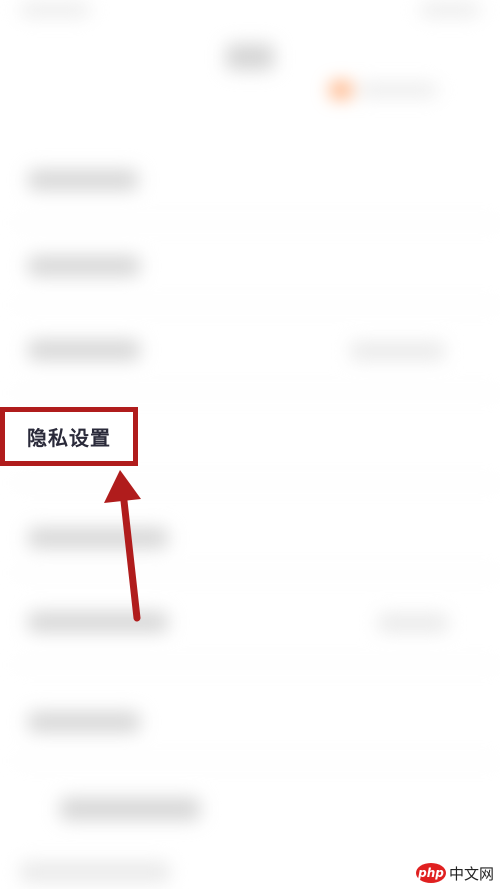  What do you see at coordinates (430, 873) in the screenshot?
I see `php-logo-icon: php` at bounding box center [430, 873].